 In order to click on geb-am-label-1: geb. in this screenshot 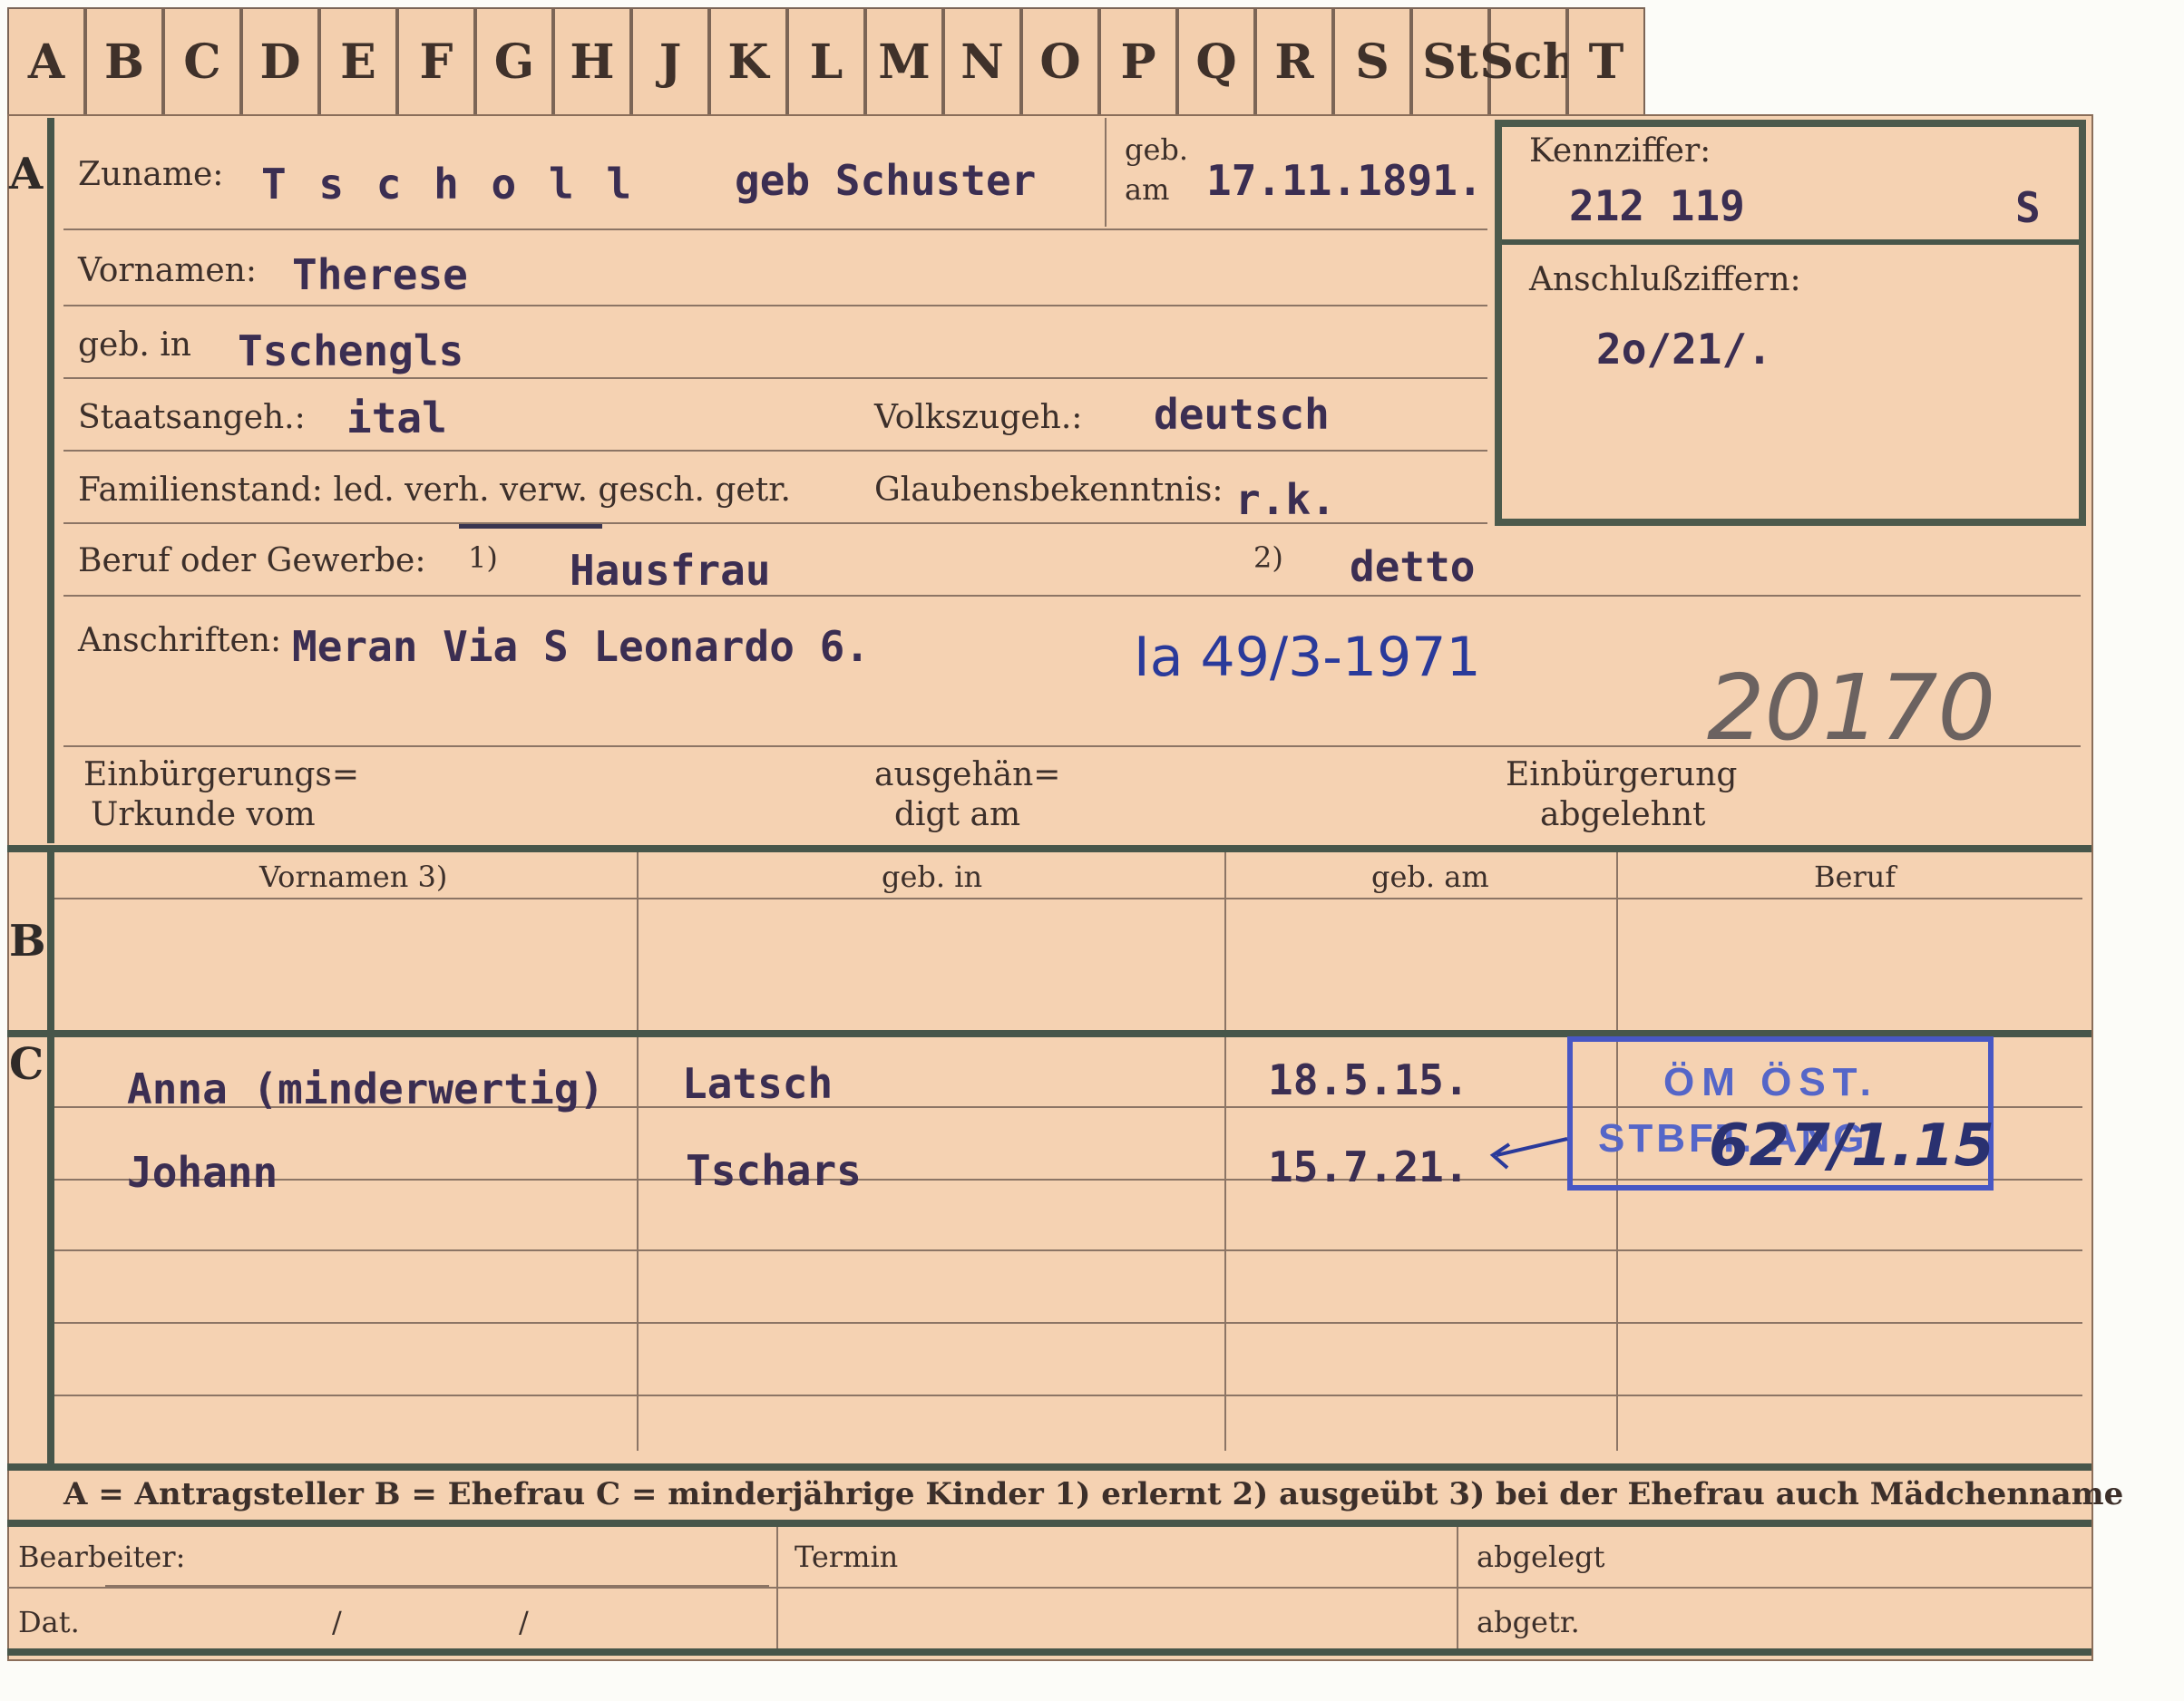, I will do `click(1157, 149)`.